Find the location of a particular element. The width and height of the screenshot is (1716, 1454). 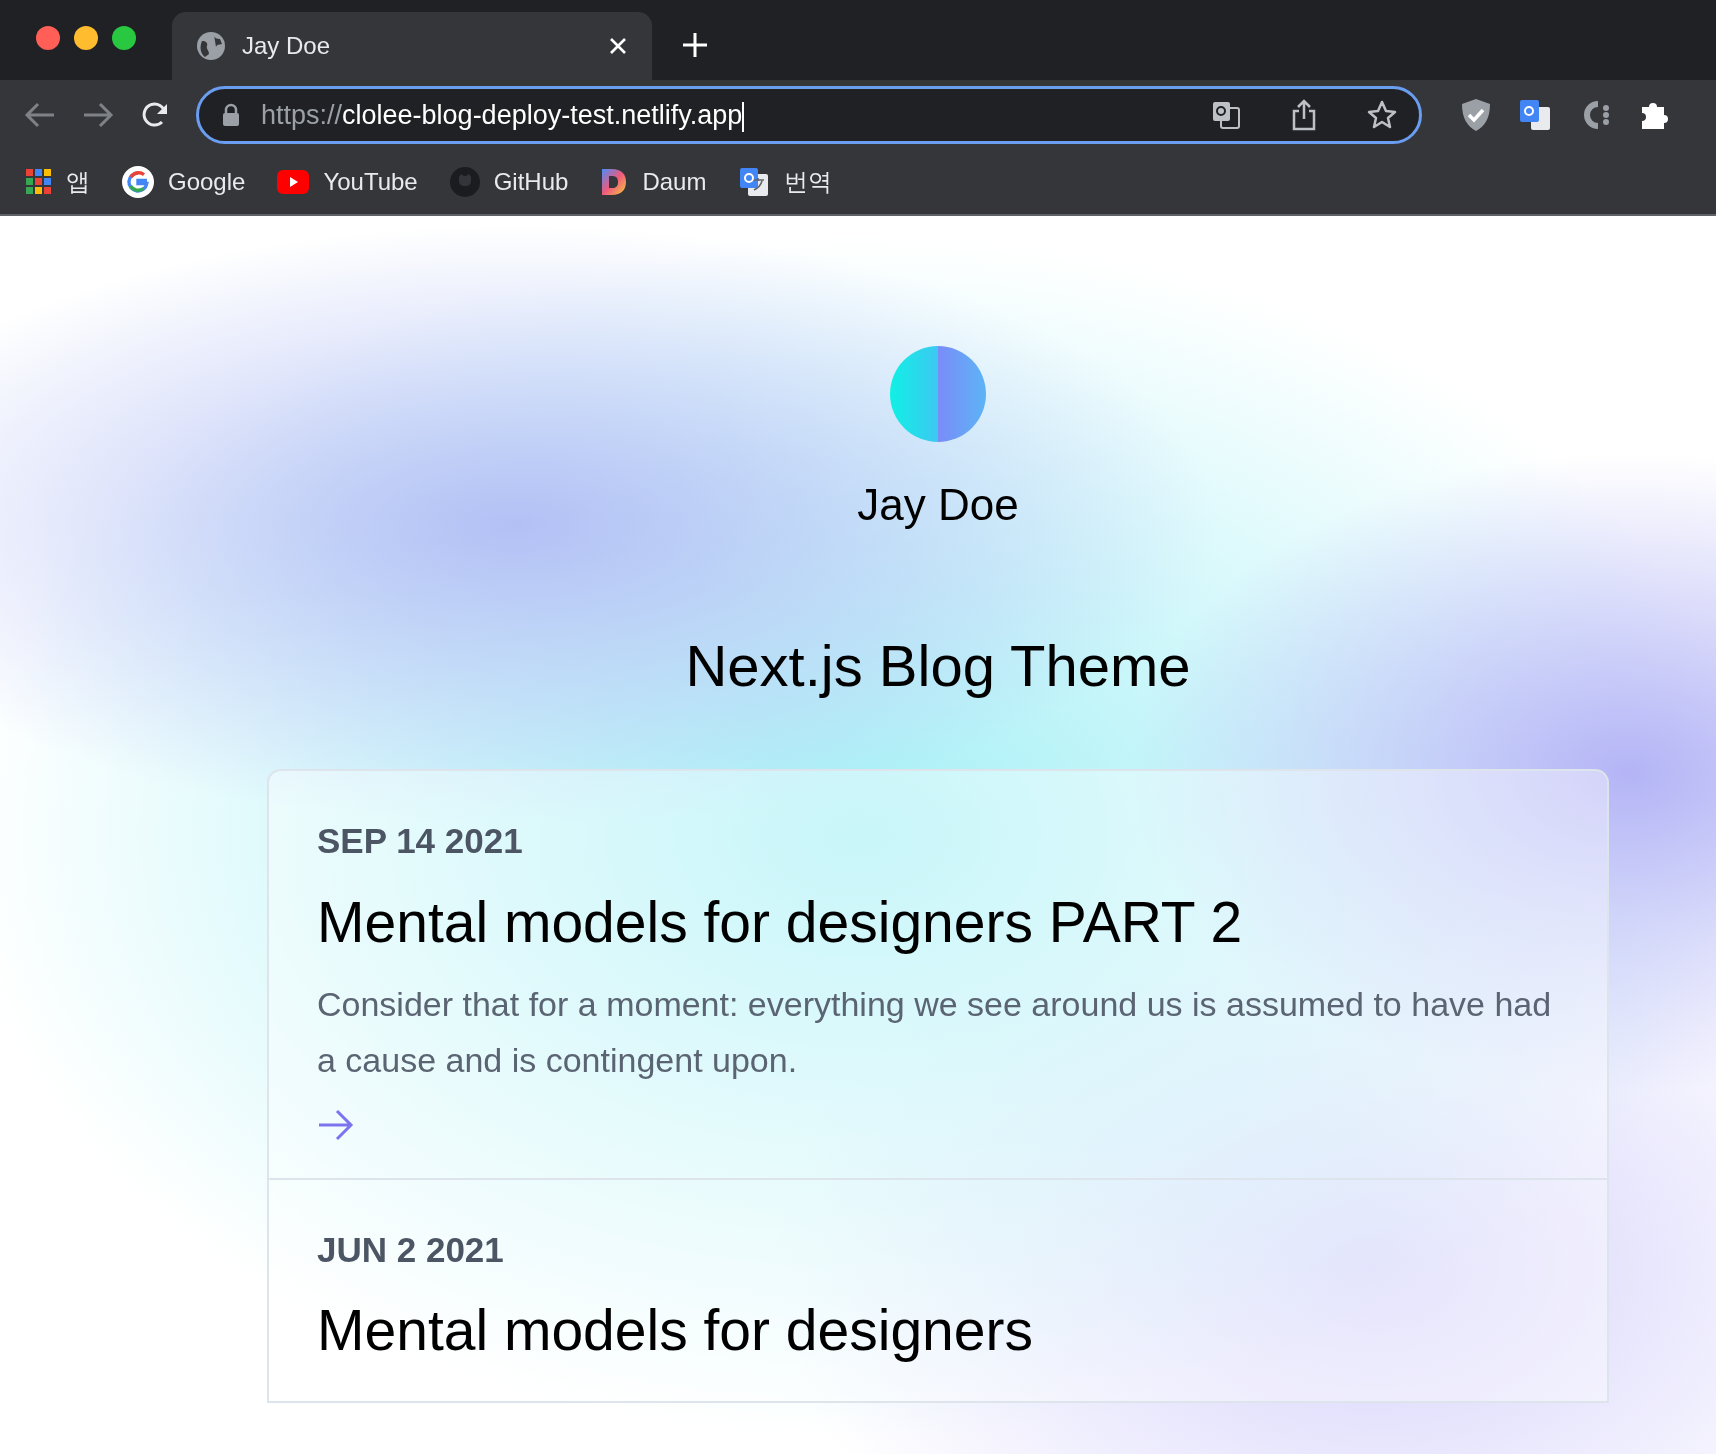

arrow-right-icon is located at coordinates (336, 1124).